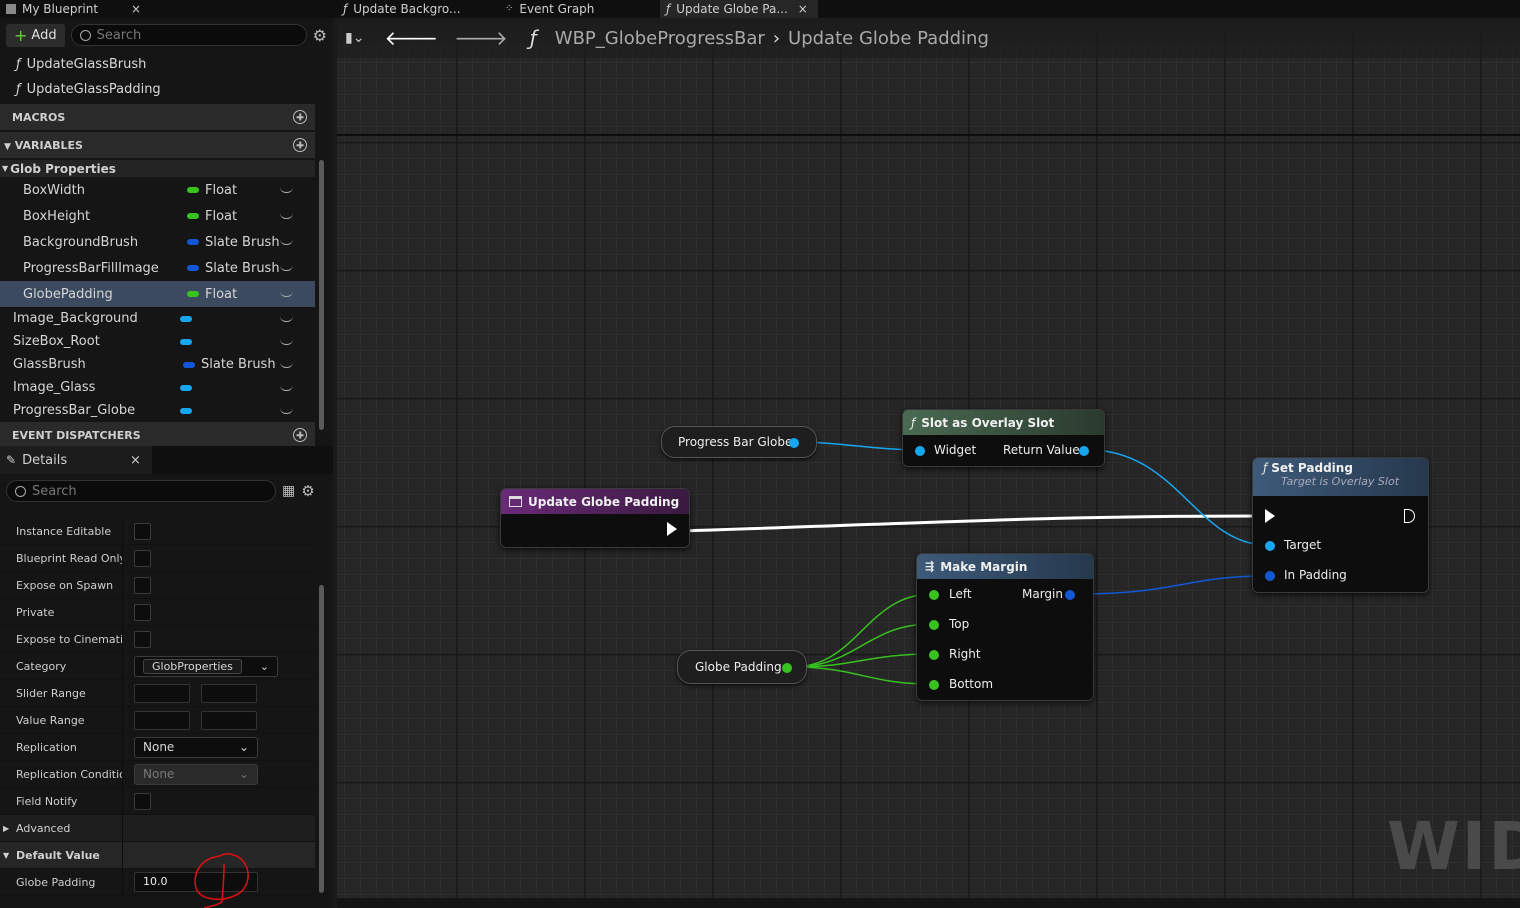 This screenshot has height=908, width=1520. Describe the element at coordinates (166, 460) in the screenshot. I see `details-tab-bar: ✎ Details ×` at that location.